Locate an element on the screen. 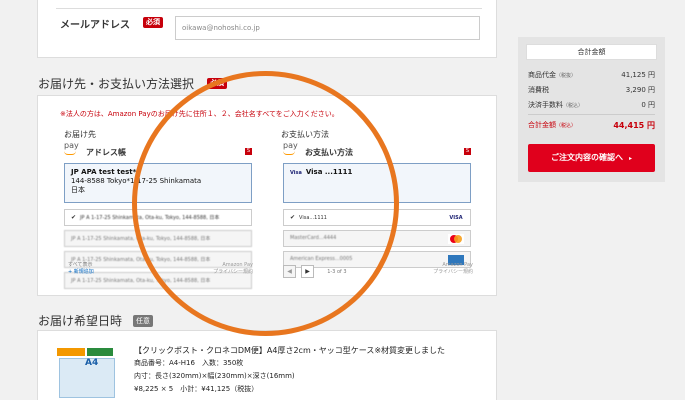  email-section: メールアドレス 必須 oikawa@nohoshi.co.jp is located at coordinates (267, 29).